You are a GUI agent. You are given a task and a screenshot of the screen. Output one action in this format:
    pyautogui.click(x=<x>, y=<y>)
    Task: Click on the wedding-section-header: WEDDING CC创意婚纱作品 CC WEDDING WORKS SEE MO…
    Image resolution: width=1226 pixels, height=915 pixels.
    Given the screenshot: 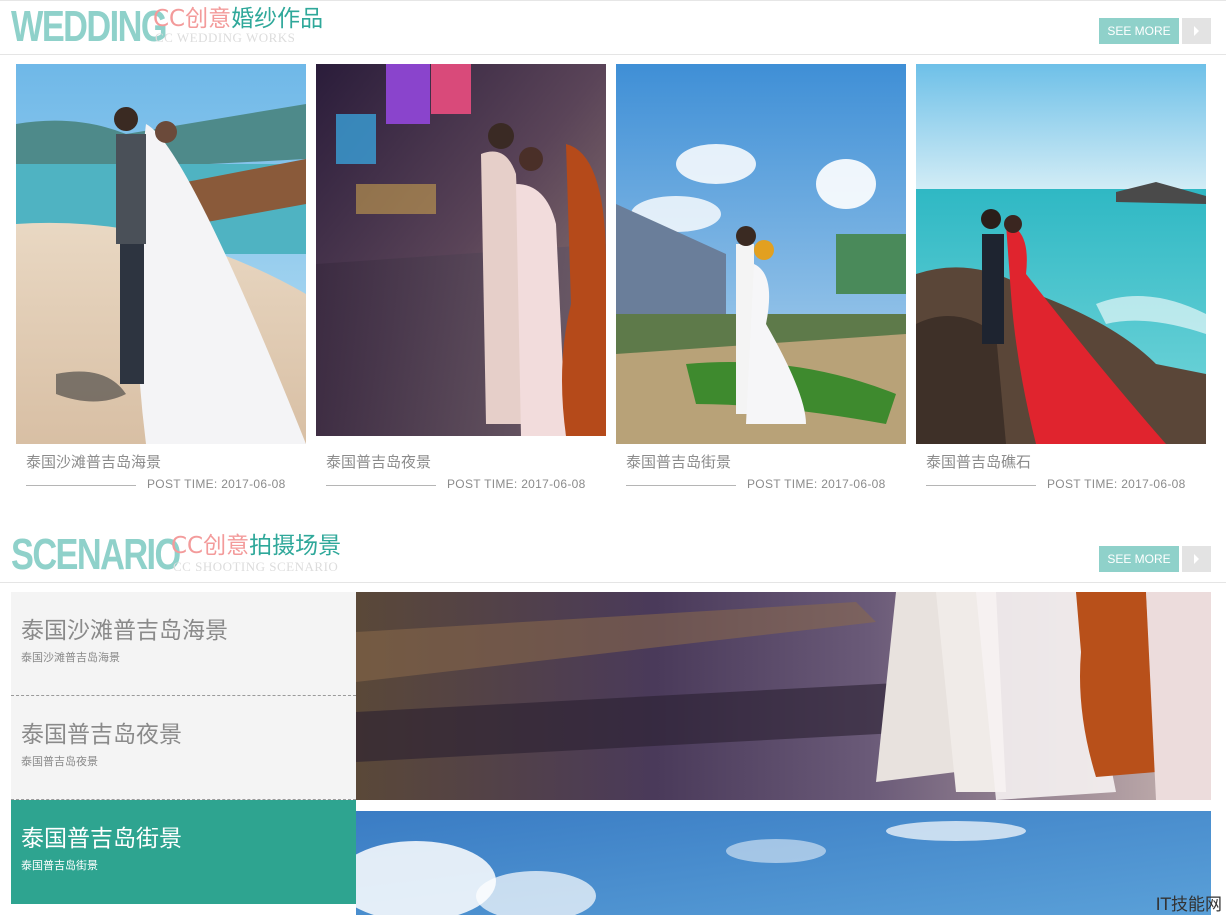 What is the action you would take?
    pyautogui.click(x=613, y=27)
    